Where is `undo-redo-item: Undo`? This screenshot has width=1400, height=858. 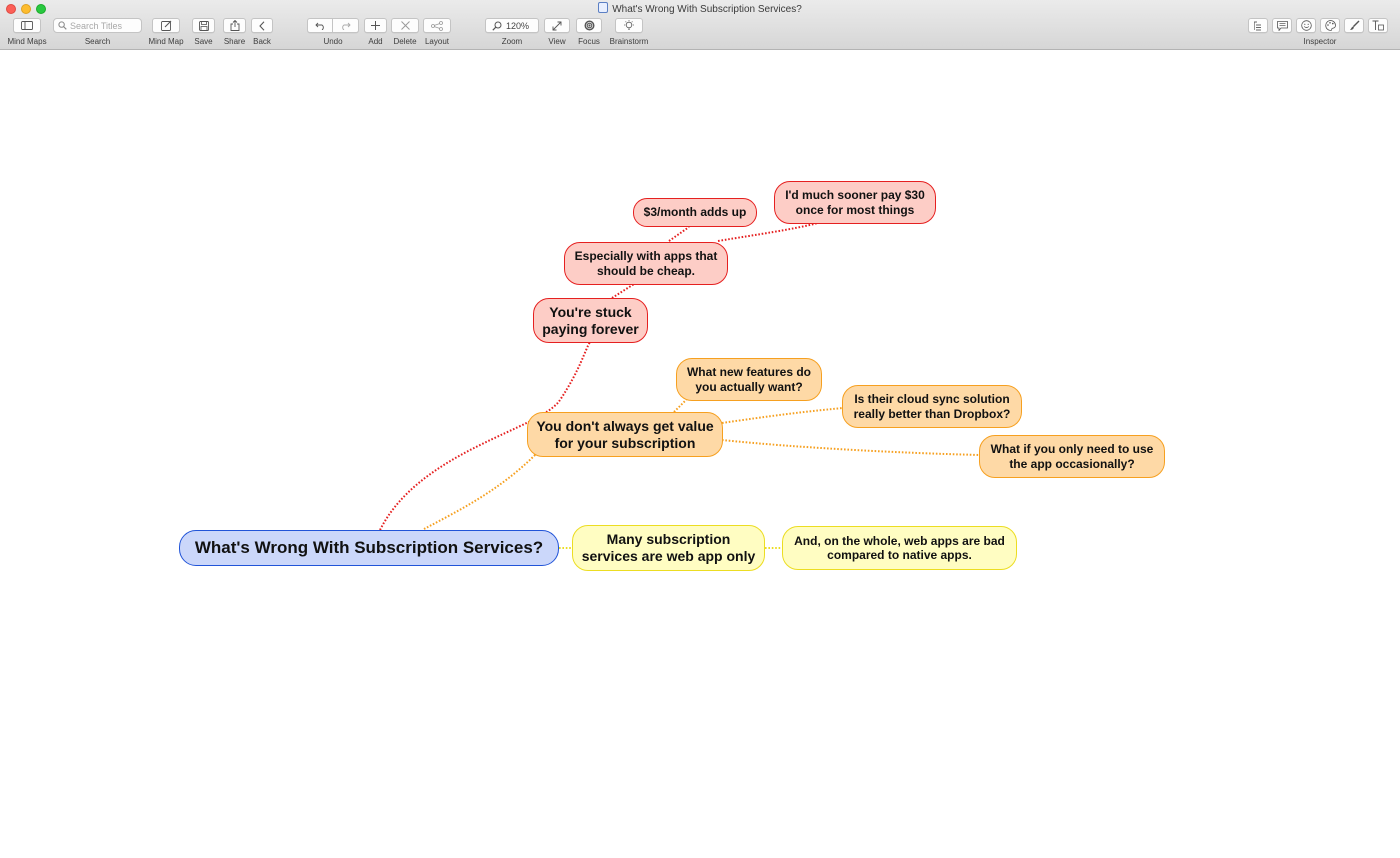 undo-redo-item: Undo is located at coordinates (333, 32).